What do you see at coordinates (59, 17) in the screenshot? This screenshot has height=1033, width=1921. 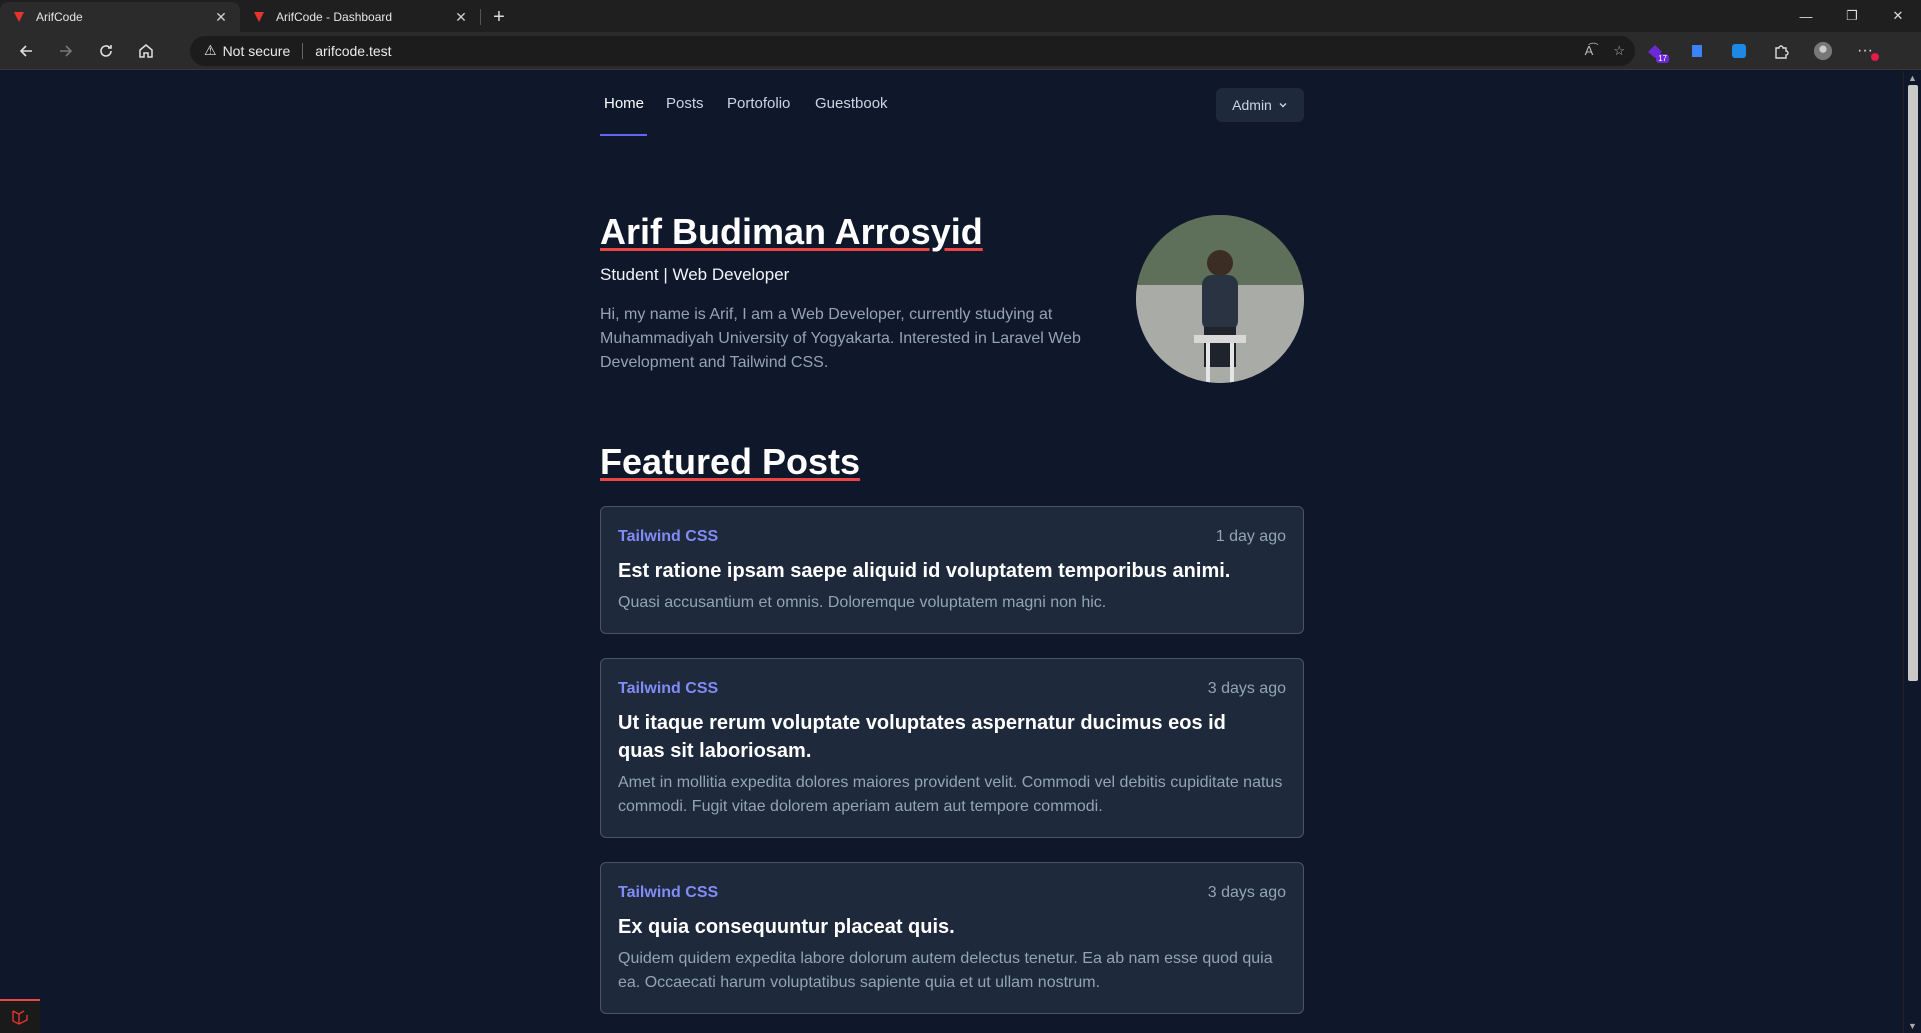 I see `tab-title: ArifCode` at bounding box center [59, 17].